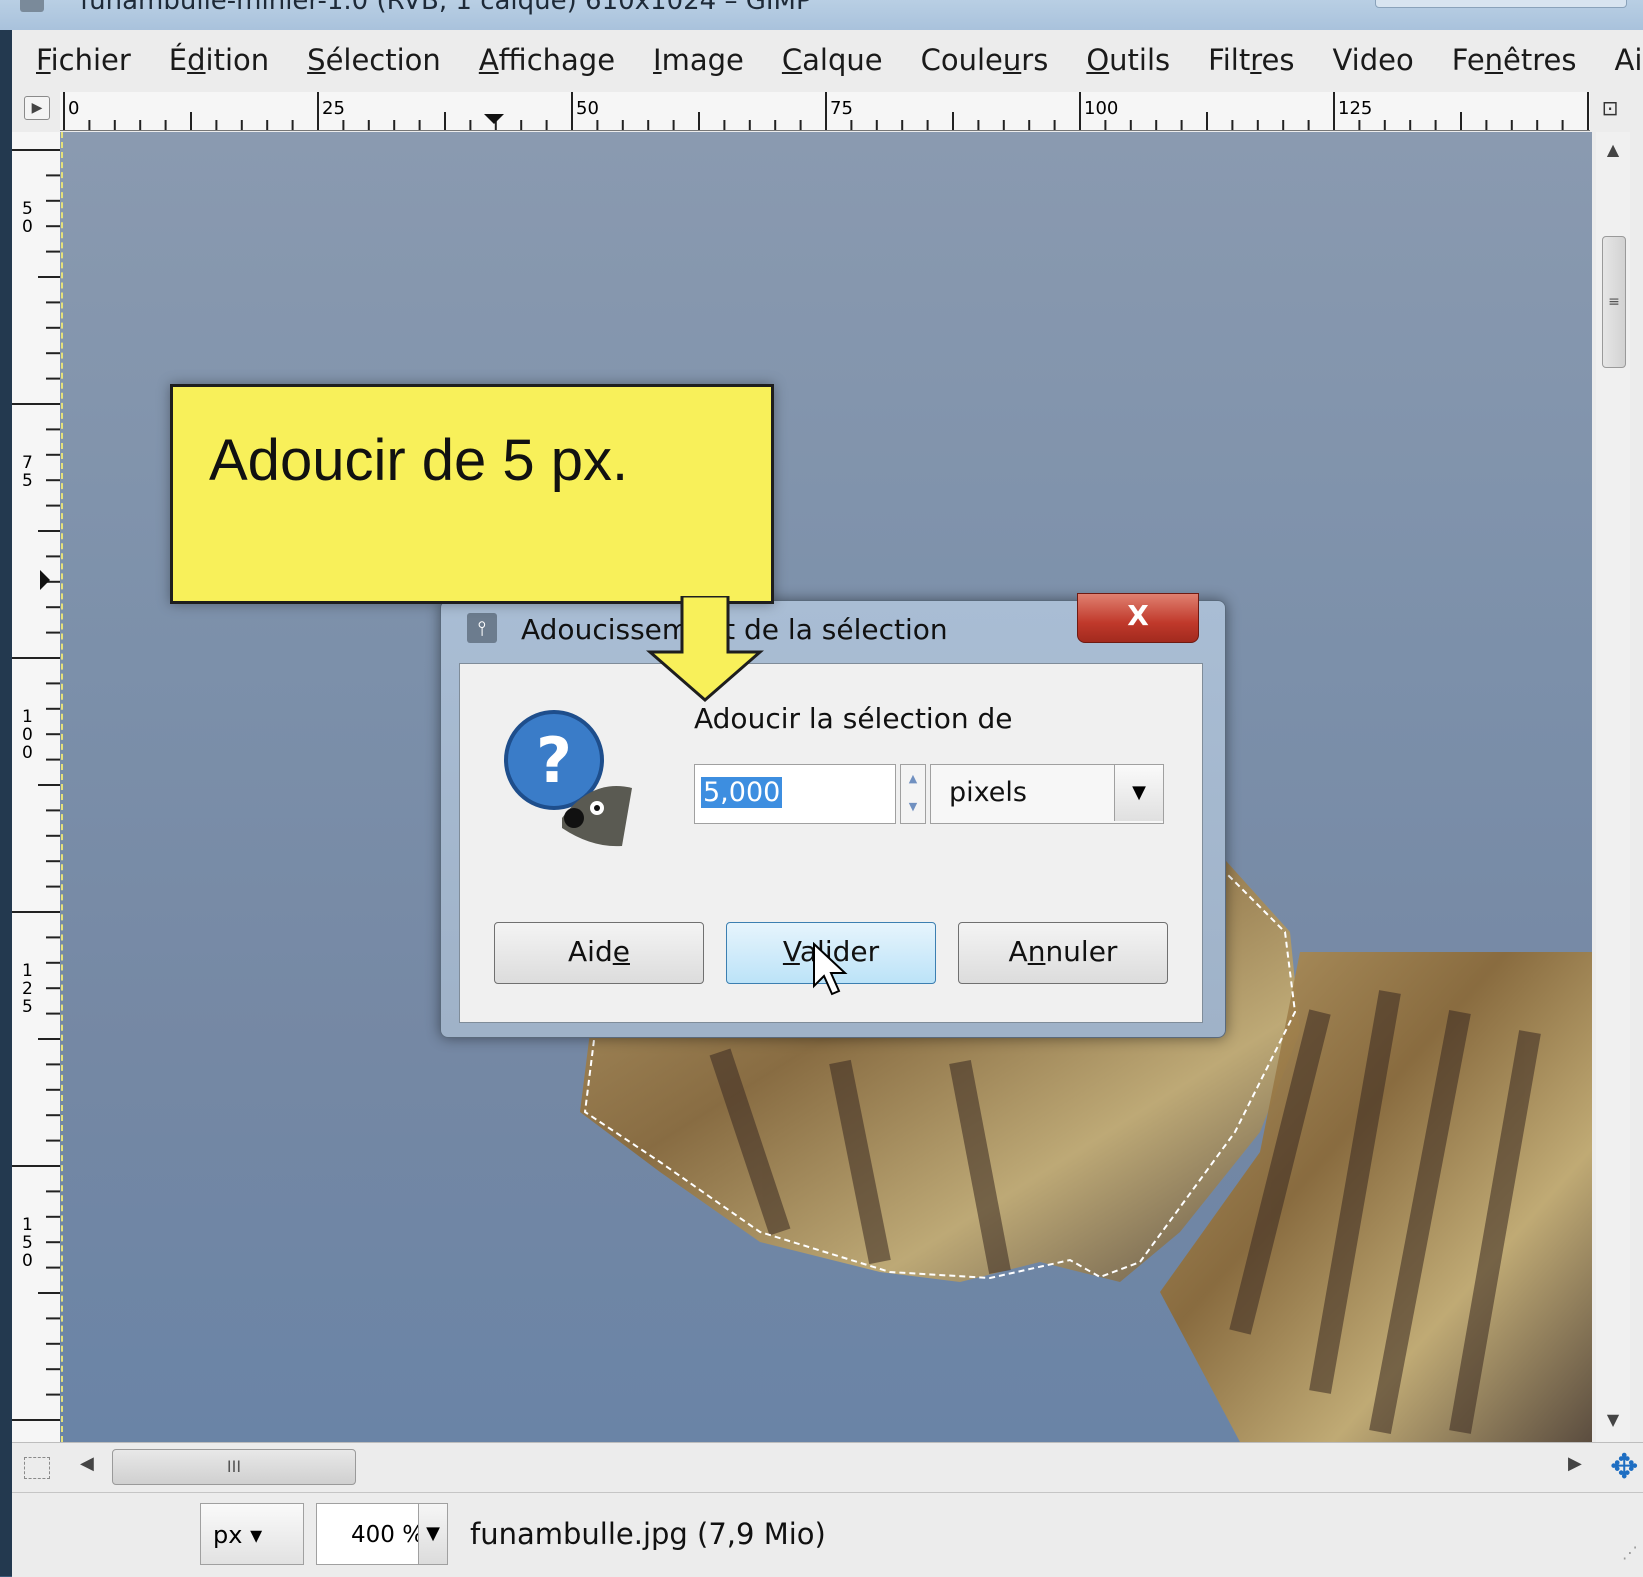 This screenshot has height=1577, width=1643. Describe the element at coordinates (374, 60) in the screenshot. I see `menu-item-2: Sélection` at that location.